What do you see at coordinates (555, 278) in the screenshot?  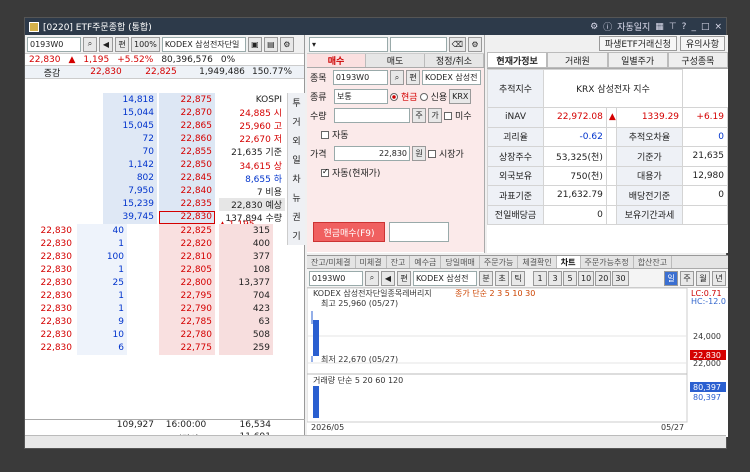 I see `interval-button: 3` at bounding box center [555, 278].